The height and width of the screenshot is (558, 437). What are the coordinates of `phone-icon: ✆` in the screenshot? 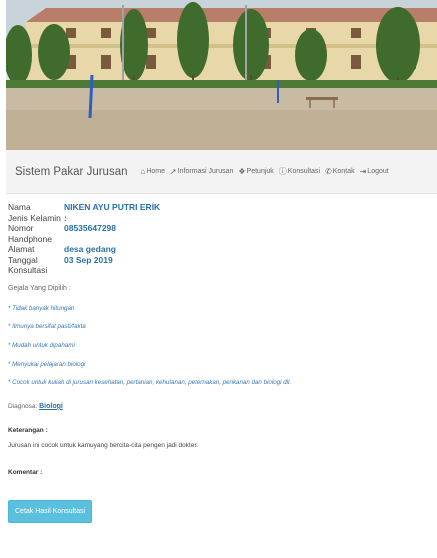 It's located at (328, 171).